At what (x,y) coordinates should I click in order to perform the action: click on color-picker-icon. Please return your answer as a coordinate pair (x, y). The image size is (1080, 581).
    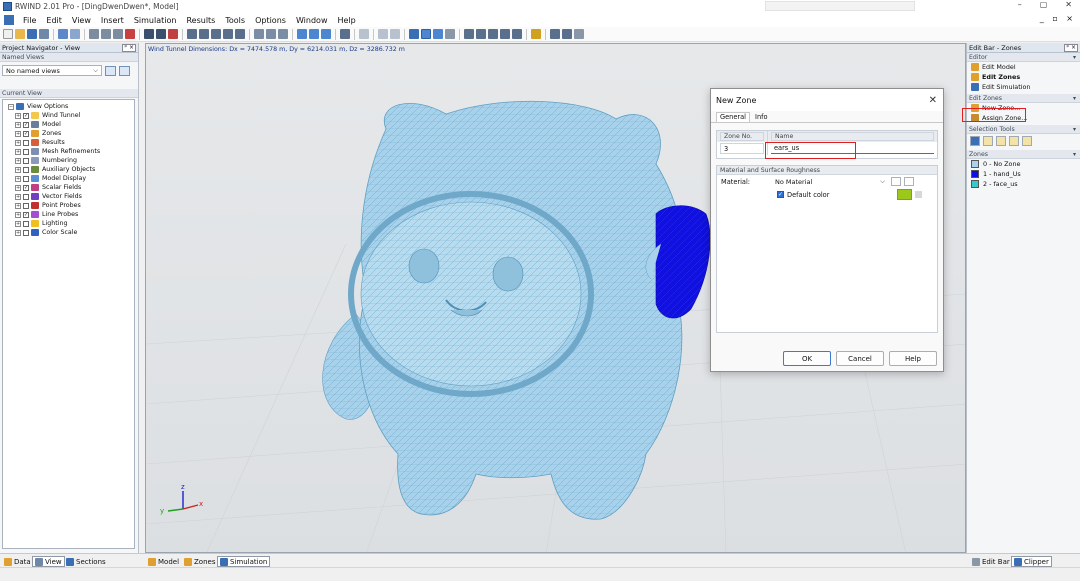
    Looking at the image, I should click on (918, 194).